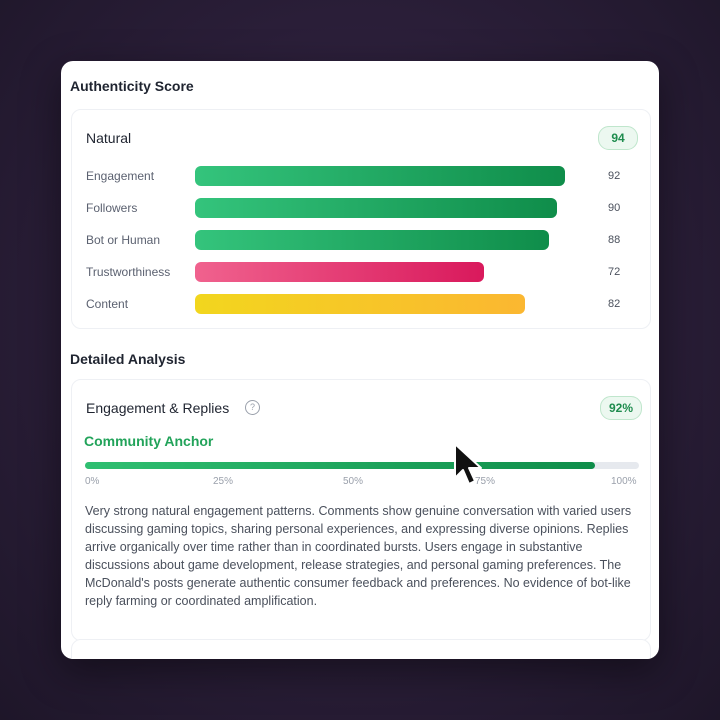  What do you see at coordinates (624, 481) in the screenshot?
I see `tick-label: 100%` at bounding box center [624, 481].